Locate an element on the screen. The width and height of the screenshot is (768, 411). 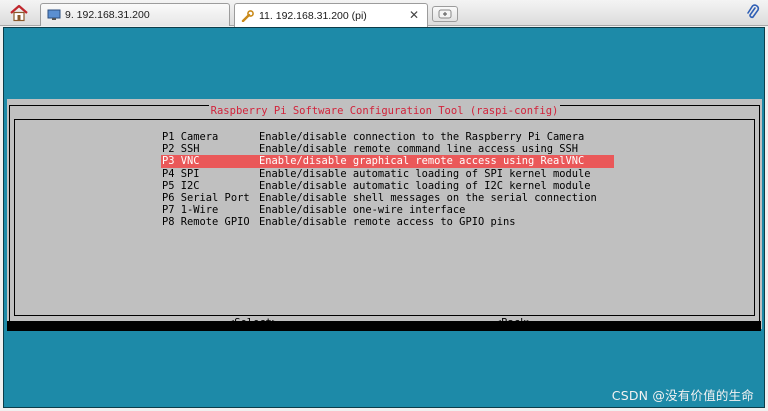
dialog-shadow is located at coordinates (384, 326).